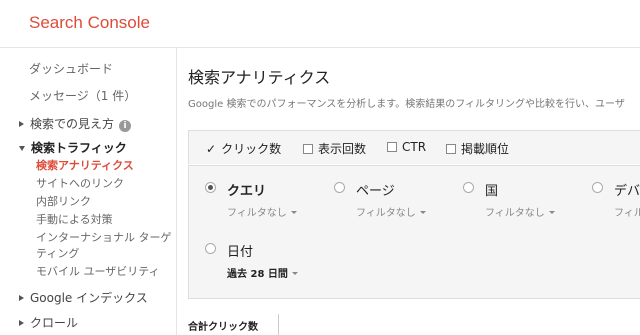 This screenshot has width=640, height=335. Describe the element at coordinates (74, 220) in the screenshot. I see `sidebar-item-manual-actions: 手動による対策` at that location.